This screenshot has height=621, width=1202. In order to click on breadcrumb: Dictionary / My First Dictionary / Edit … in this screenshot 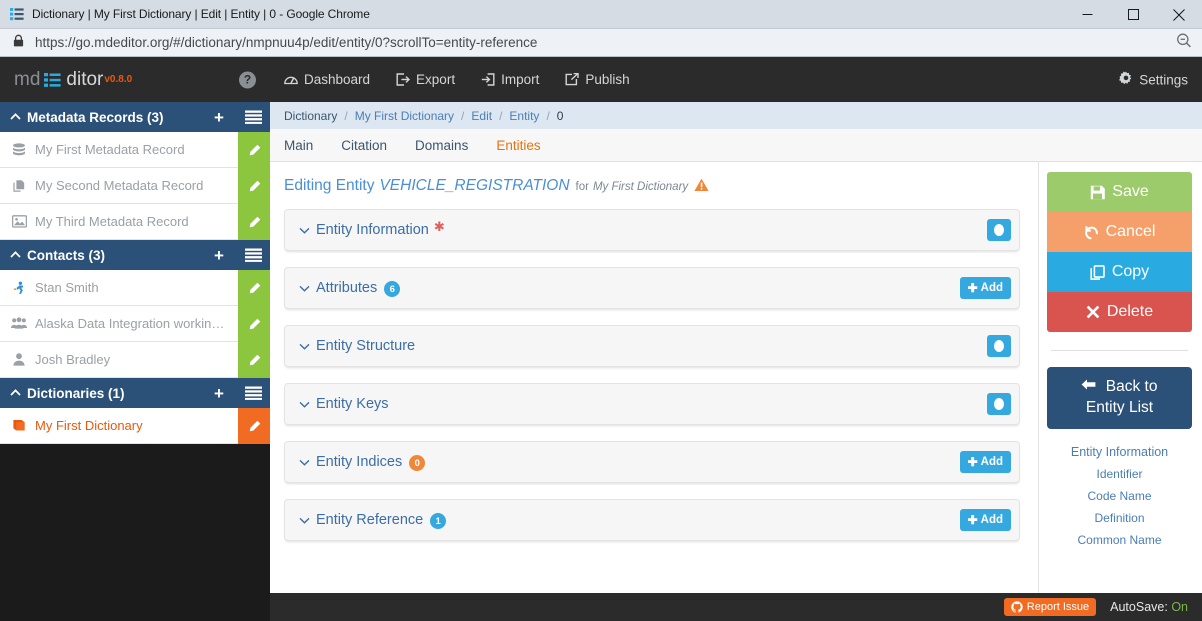, I will do `click(736, 115)`.